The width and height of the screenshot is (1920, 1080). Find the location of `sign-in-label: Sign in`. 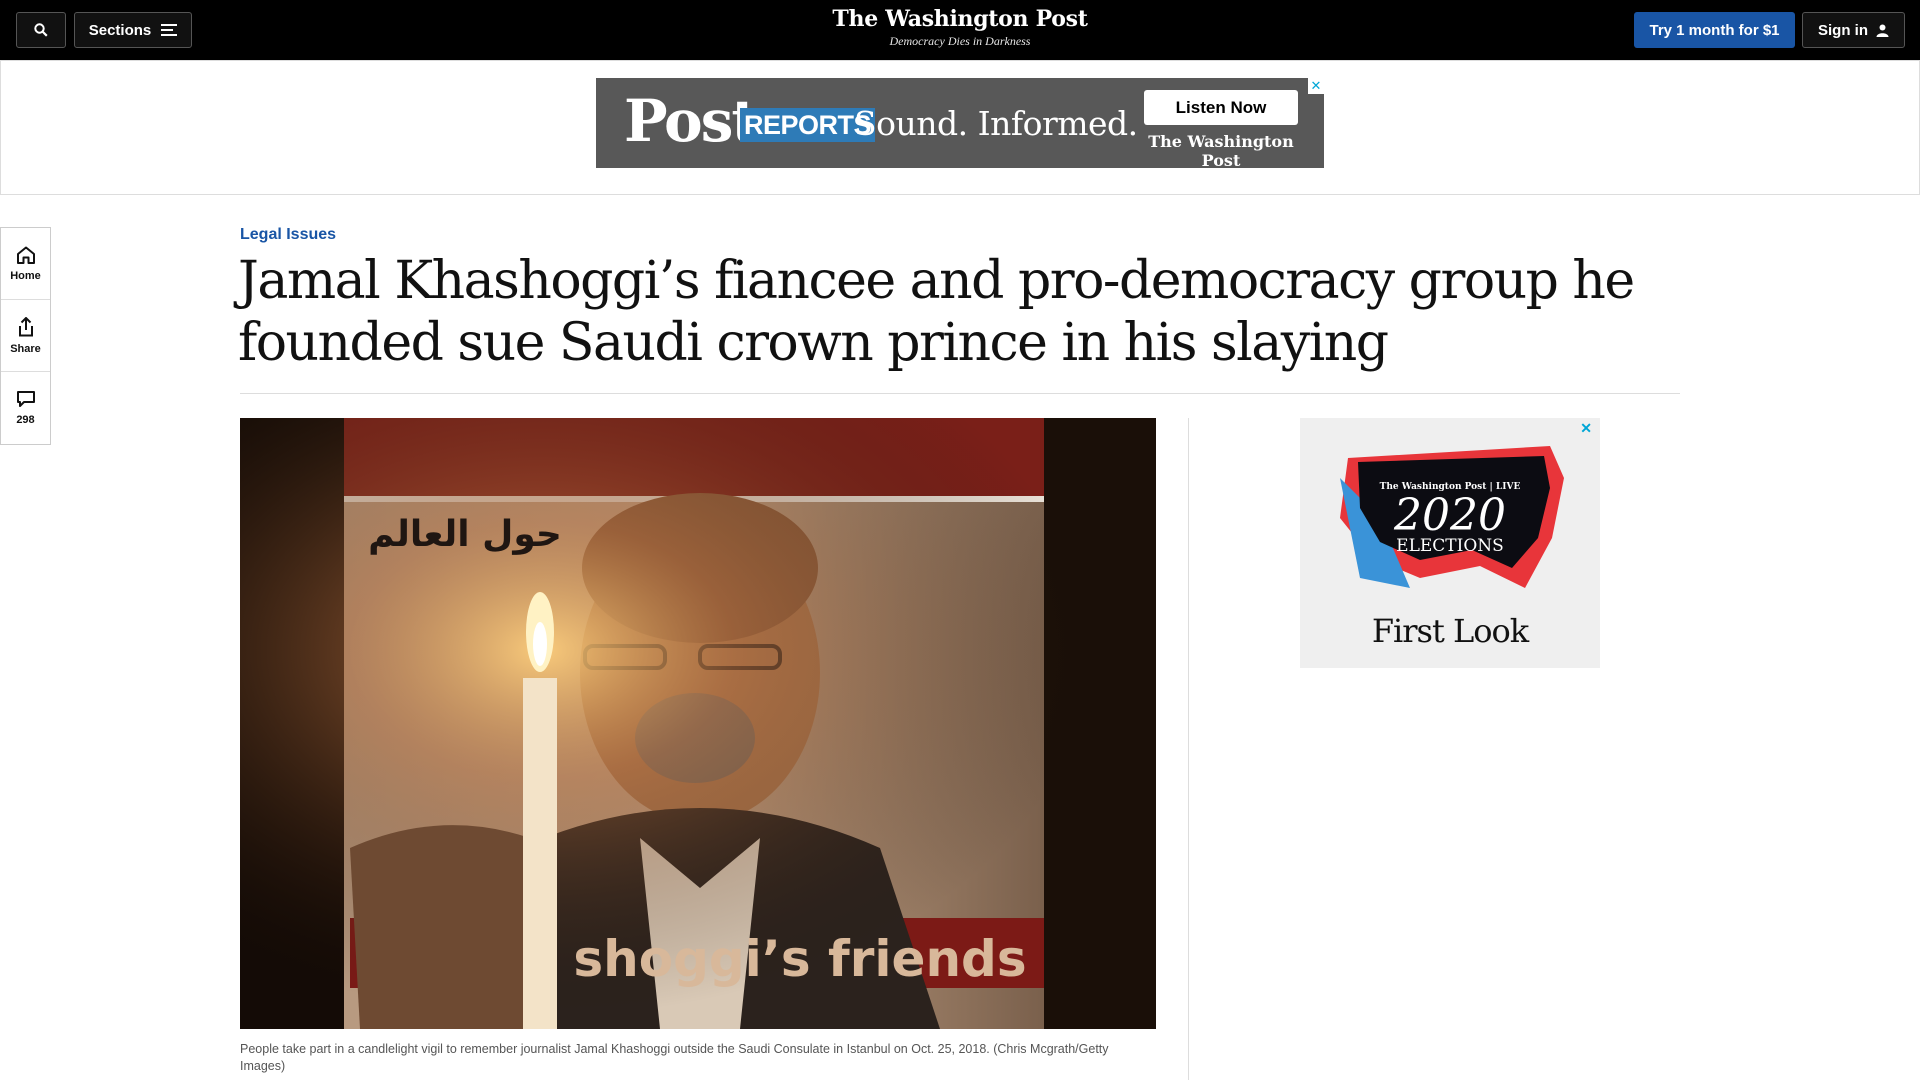

sign-in-label: Sign in is located at coordinates (1843, 30).